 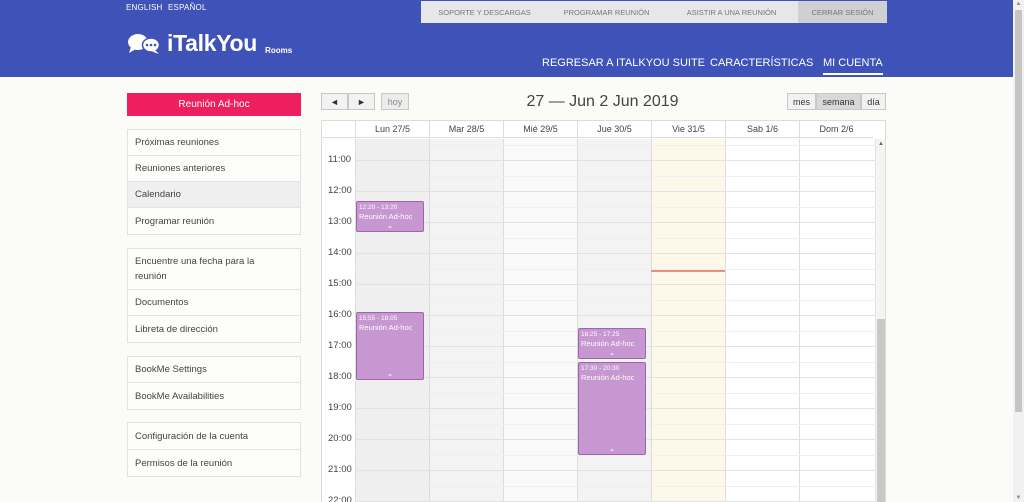 What do you see at coordinates (144, 7) in the screenshot?
I see `lang-english: ENGLISH` at bounding box center [144, 7].